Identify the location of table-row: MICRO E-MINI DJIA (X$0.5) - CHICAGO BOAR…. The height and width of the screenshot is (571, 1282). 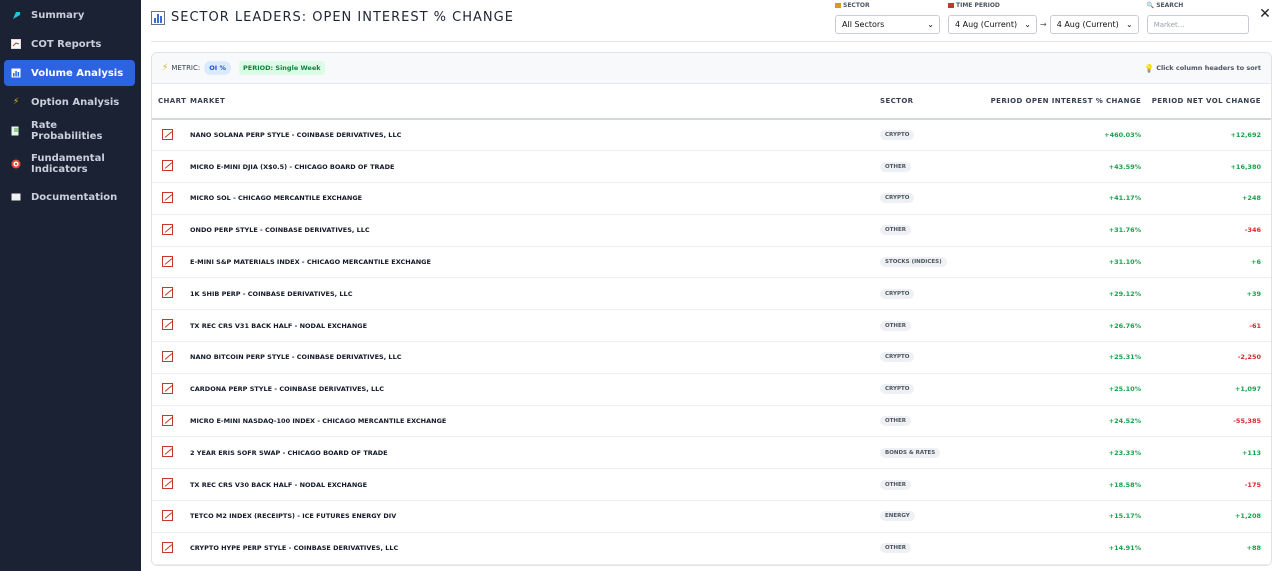
(711, 167).